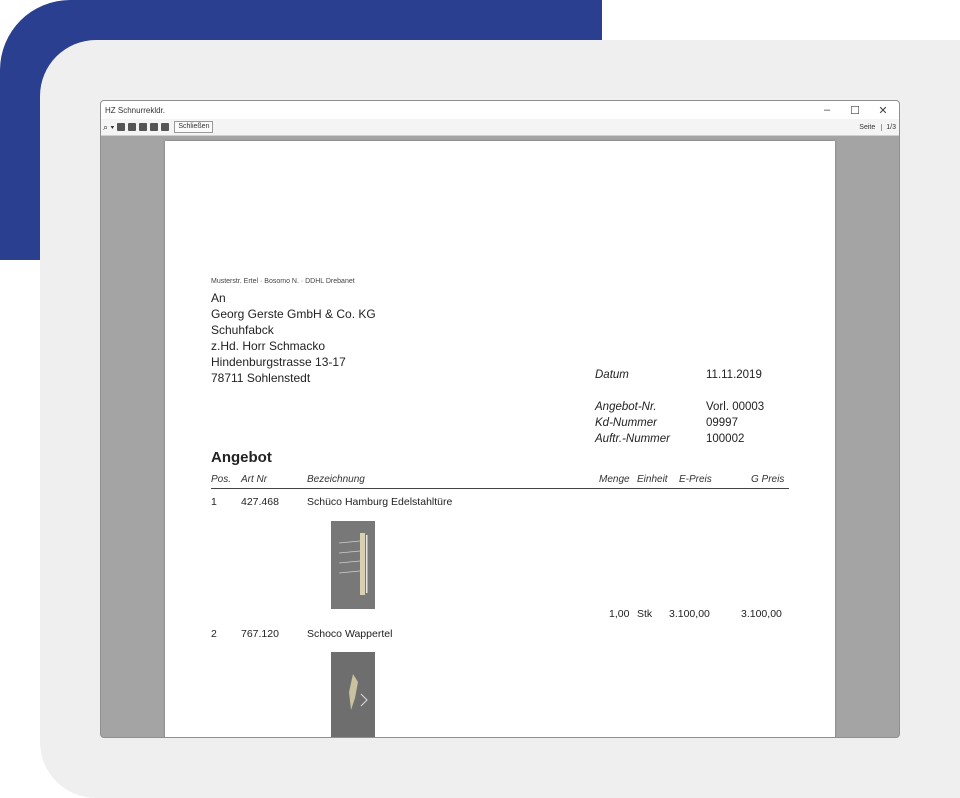 This screenshot has height=798, width=960. Describe the element at coordinates (154, 127) in the screenshot. I see `print-icon` at that location.